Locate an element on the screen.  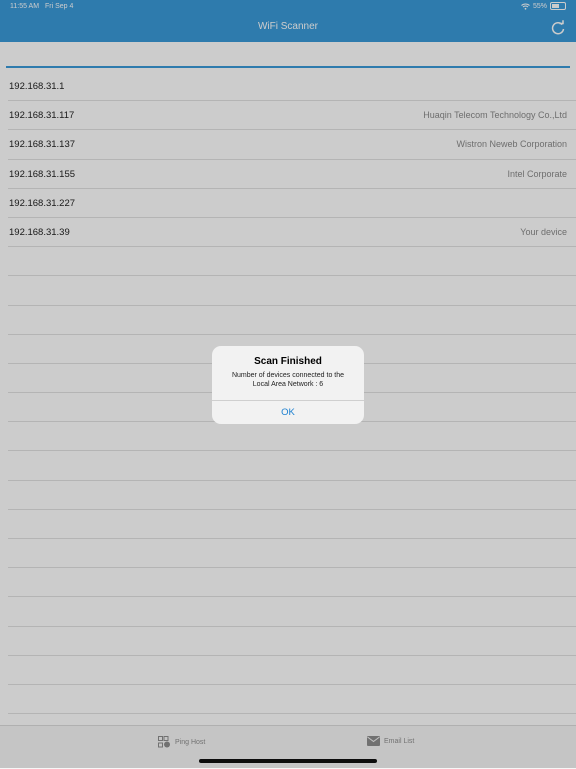
ok-button: OK is located at coordinates (288, 412).